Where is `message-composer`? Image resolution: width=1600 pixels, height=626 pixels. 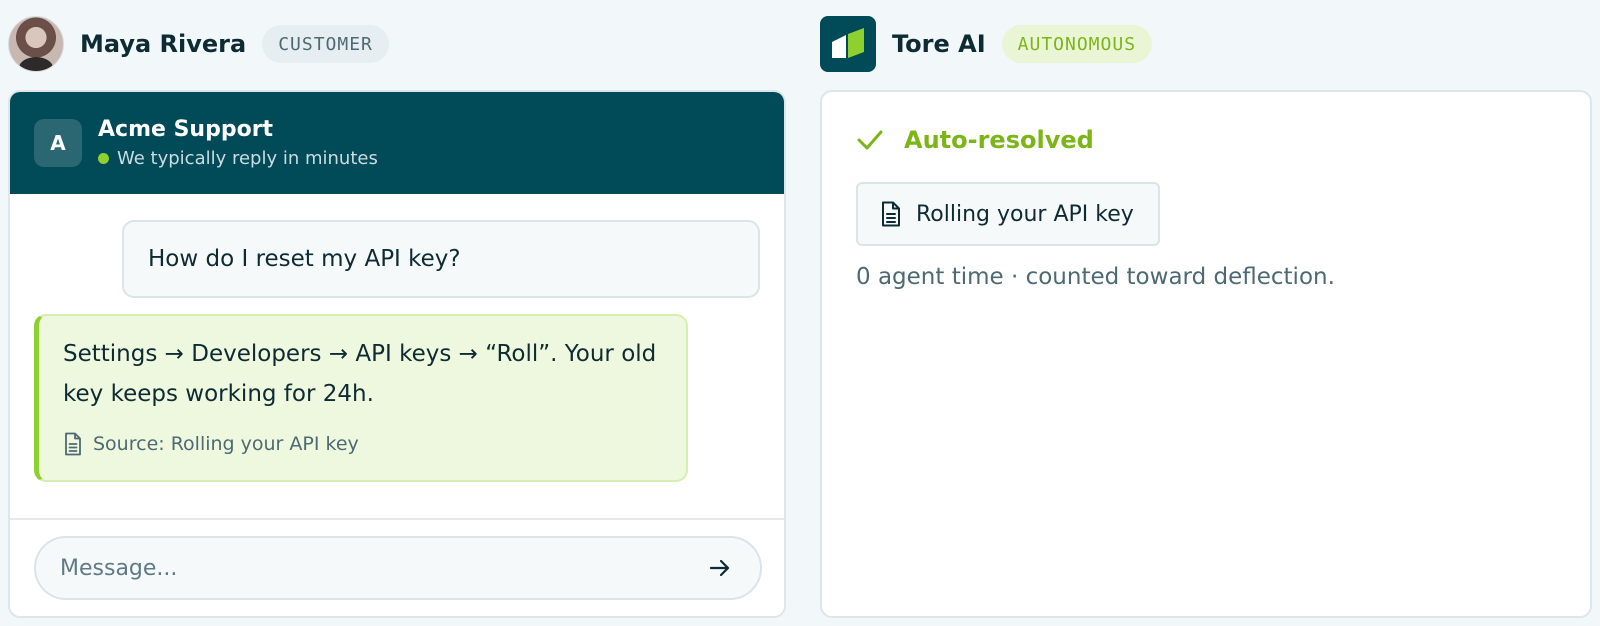
message-composer is located at coordinates (398, 568).